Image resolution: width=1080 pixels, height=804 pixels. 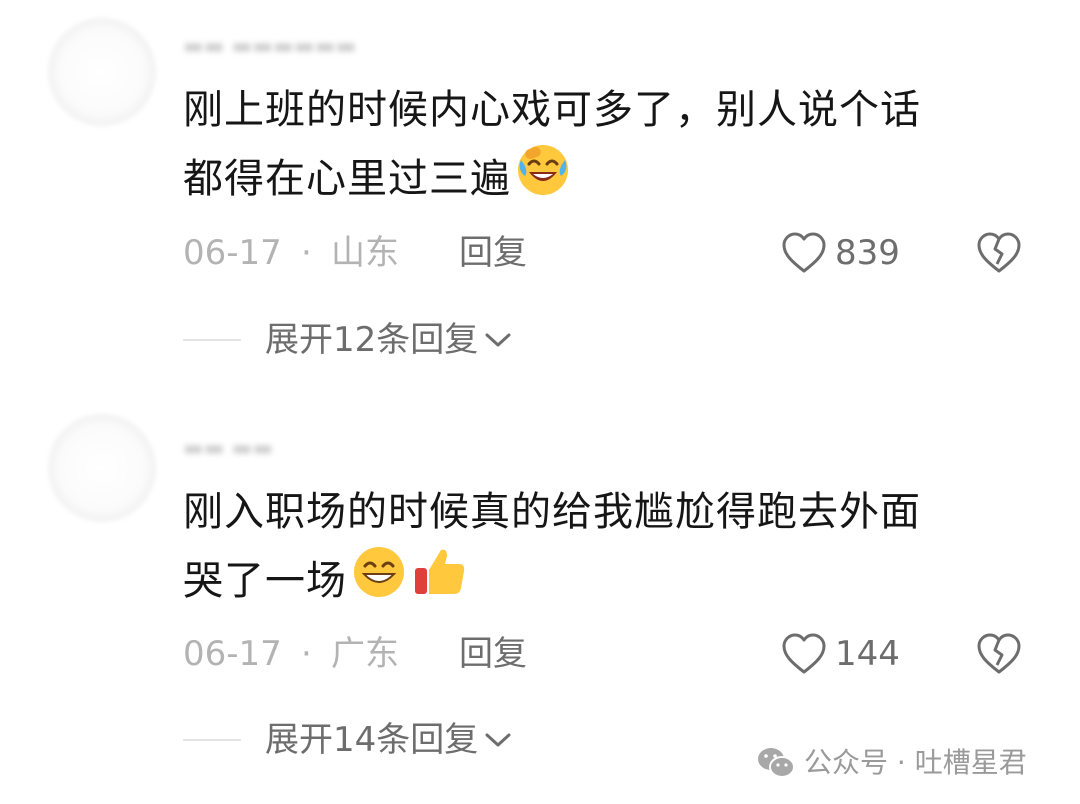 I want to click on comment-text-line2: 哭了一场, so click(x=598, y=581).